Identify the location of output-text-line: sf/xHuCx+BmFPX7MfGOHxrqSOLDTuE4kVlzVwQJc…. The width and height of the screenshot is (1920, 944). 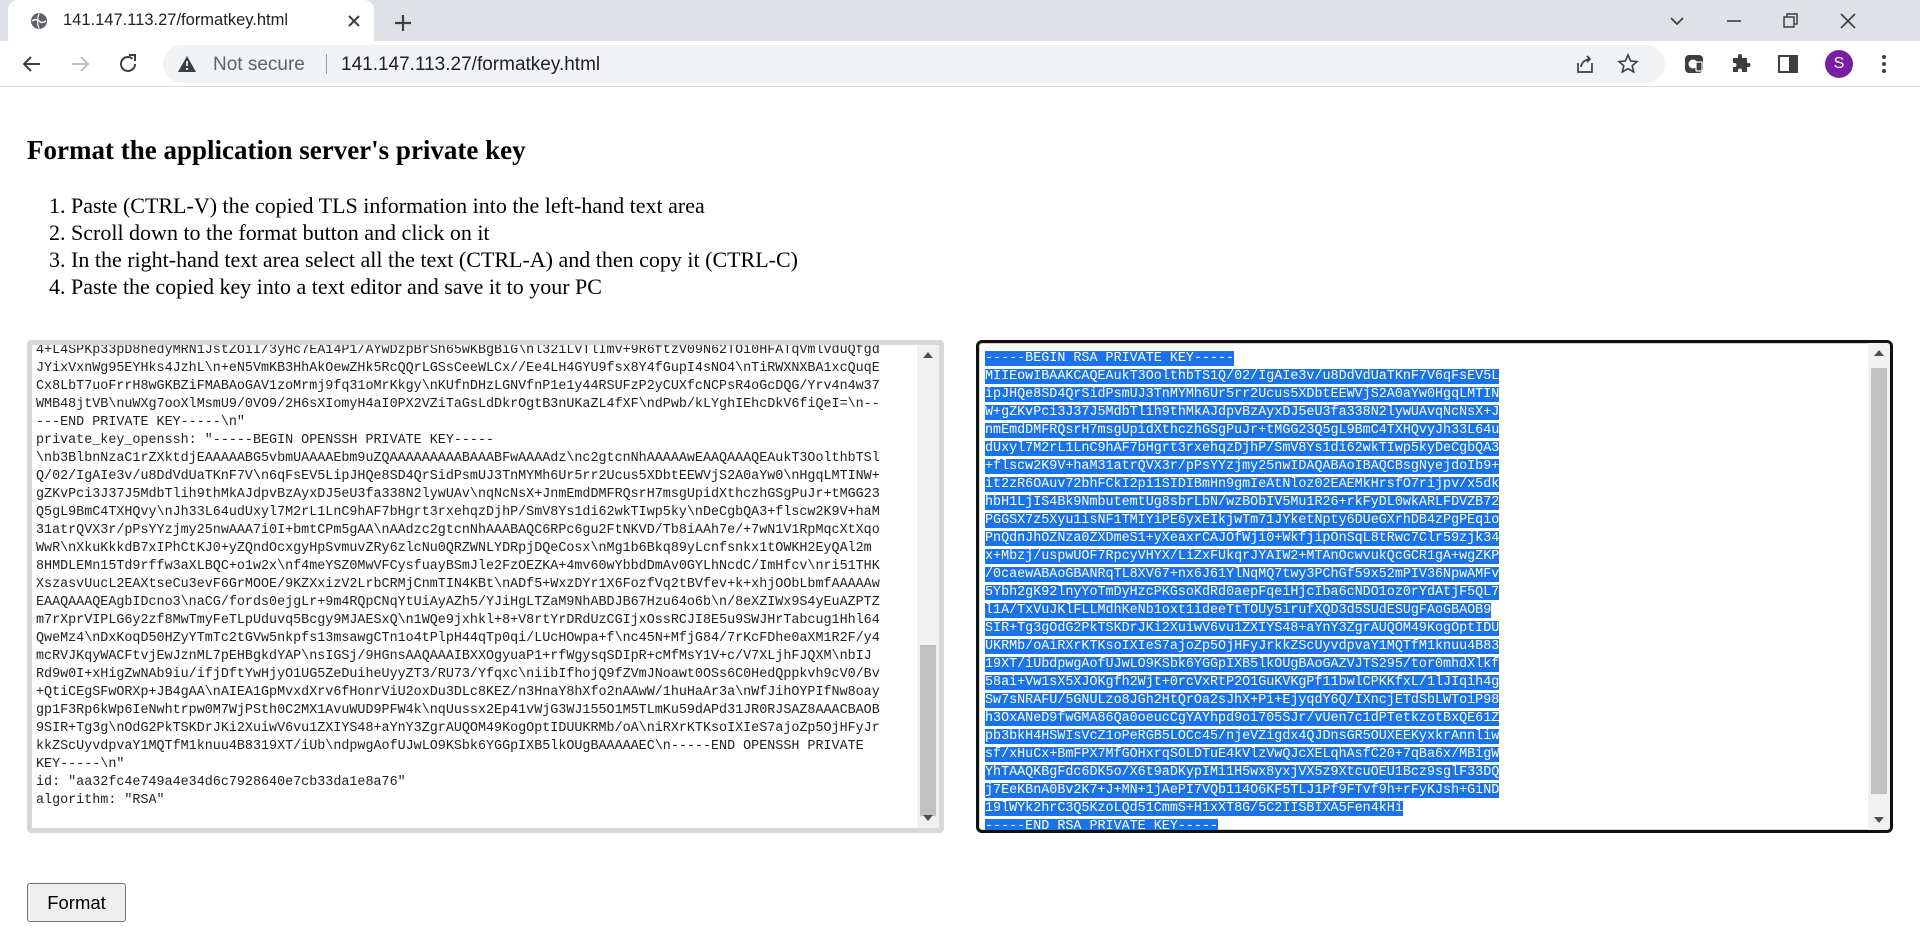
(1242, 754).